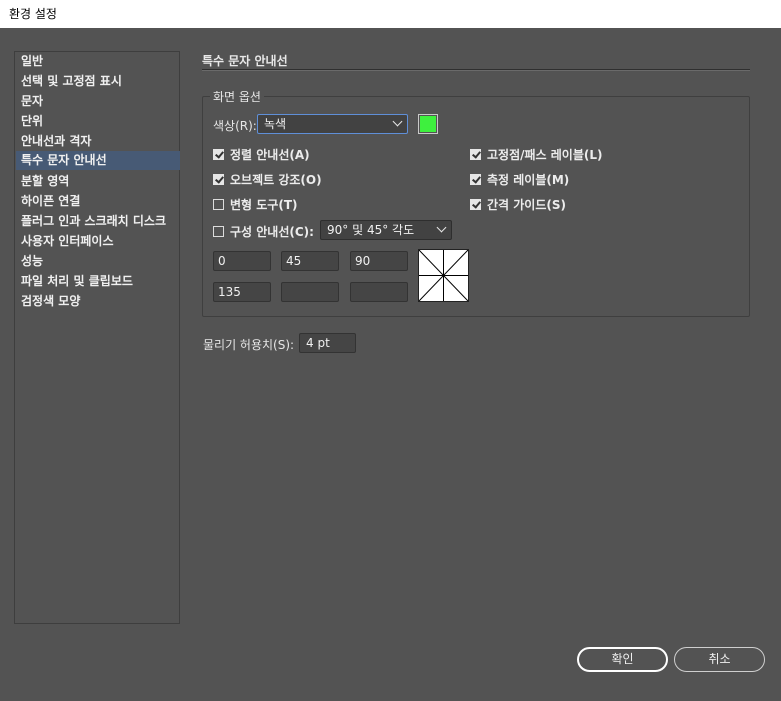 This screenshot has height=701, width=781. Describe the element at coordinates (98, 301) in the screenshot. I see `sidebar-item-black-appearance: 검정색 모양` at that location.